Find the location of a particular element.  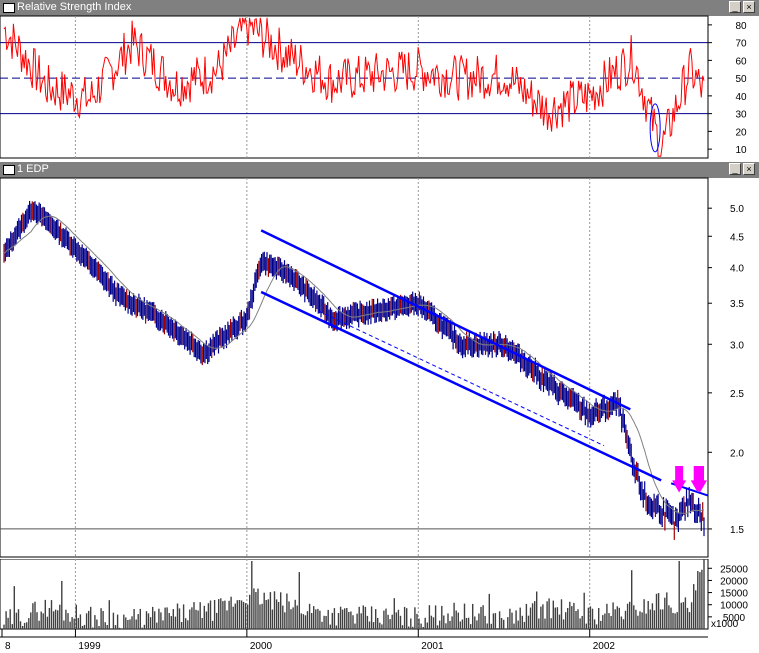

rsi-tick-label: 40 is located at coordinates (741, 97).